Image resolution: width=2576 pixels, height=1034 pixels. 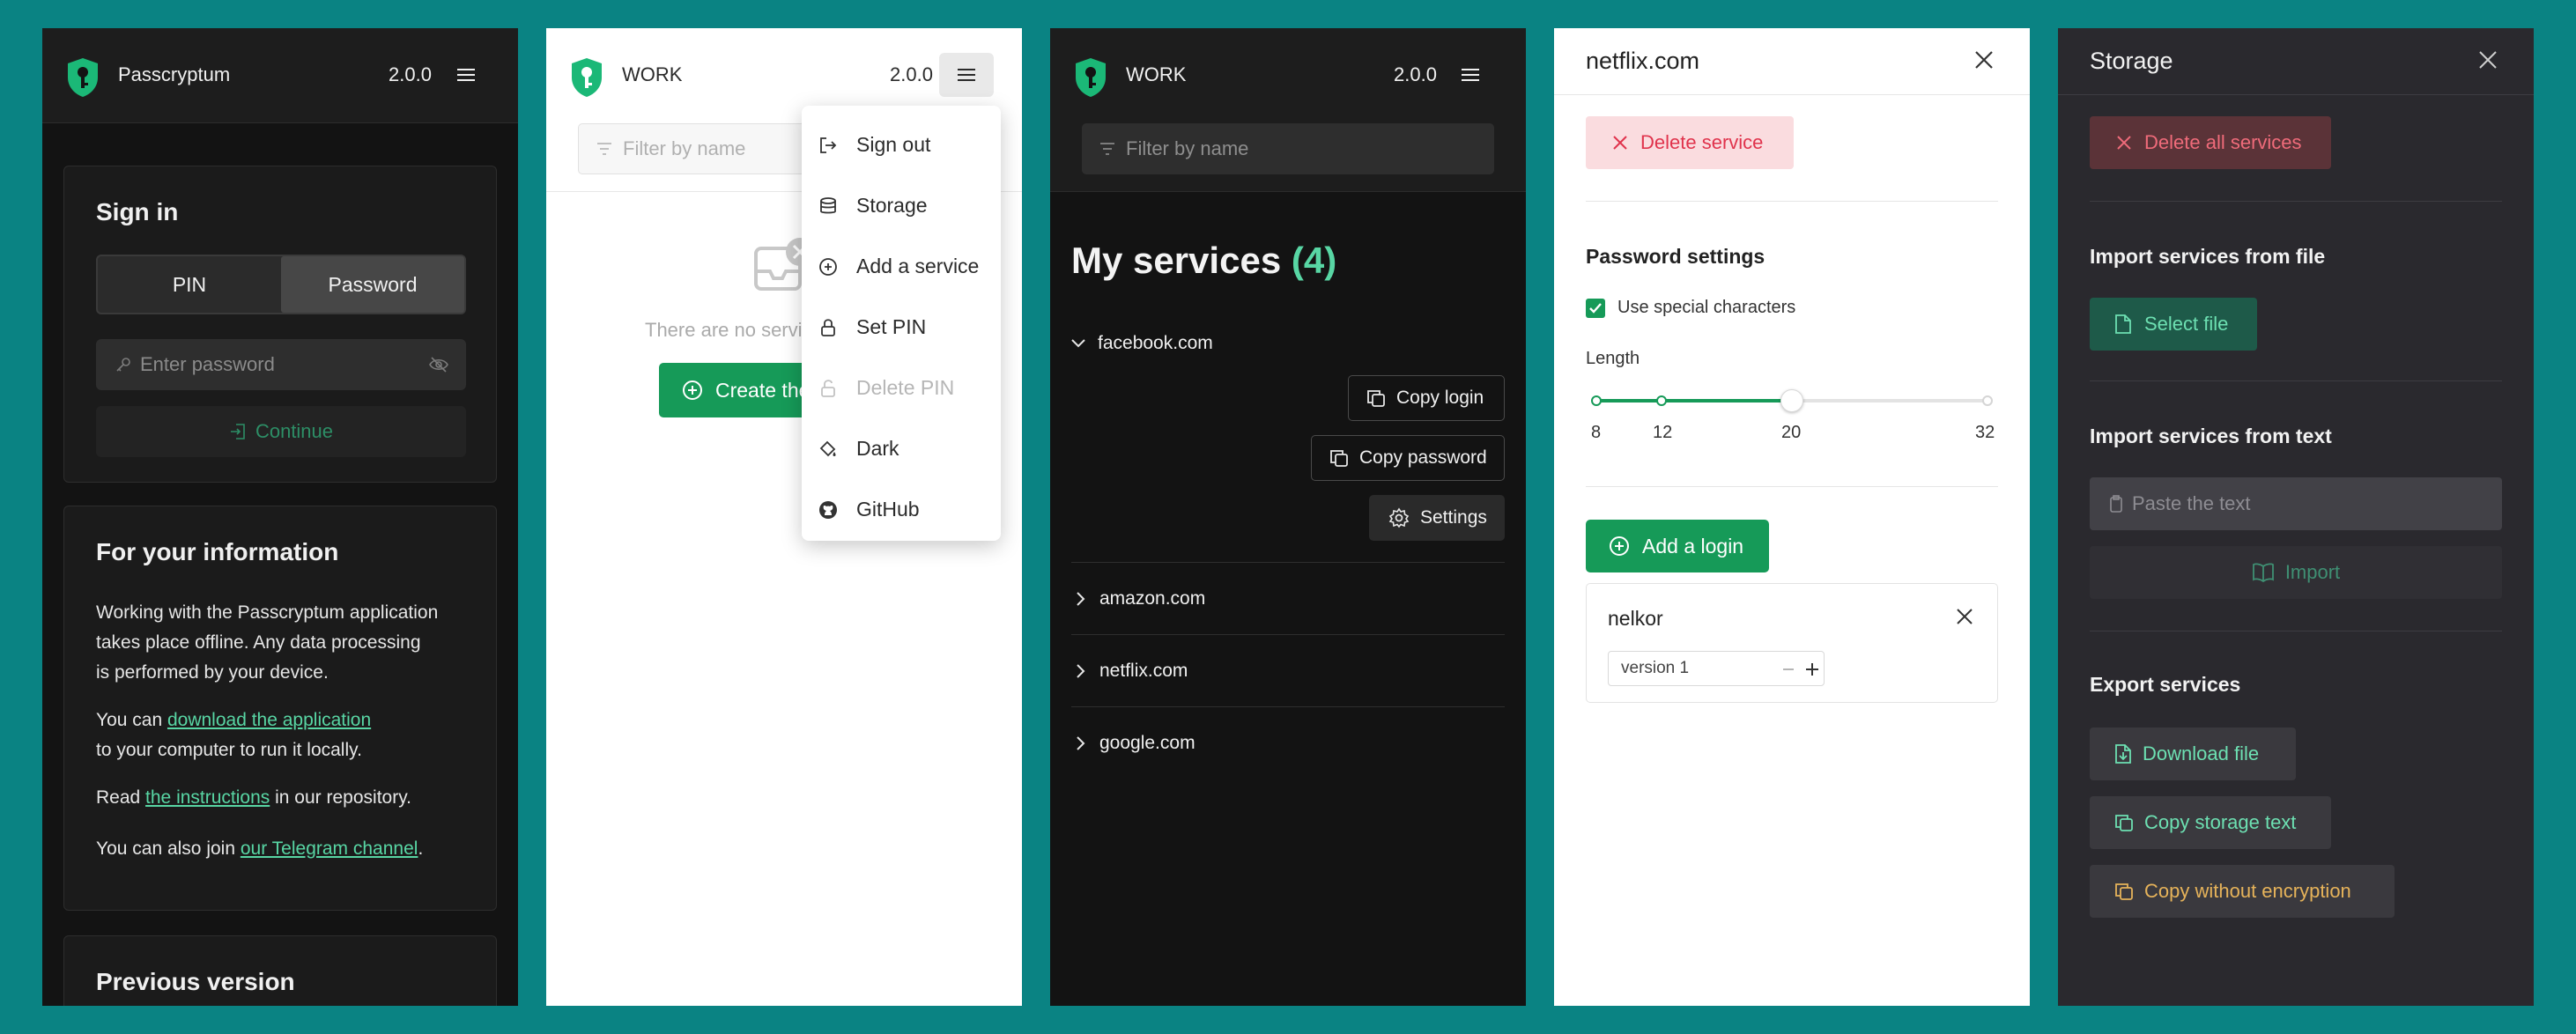 I want to click on menu-item-set-pin: Set PIN, so click(x=902, y=327).